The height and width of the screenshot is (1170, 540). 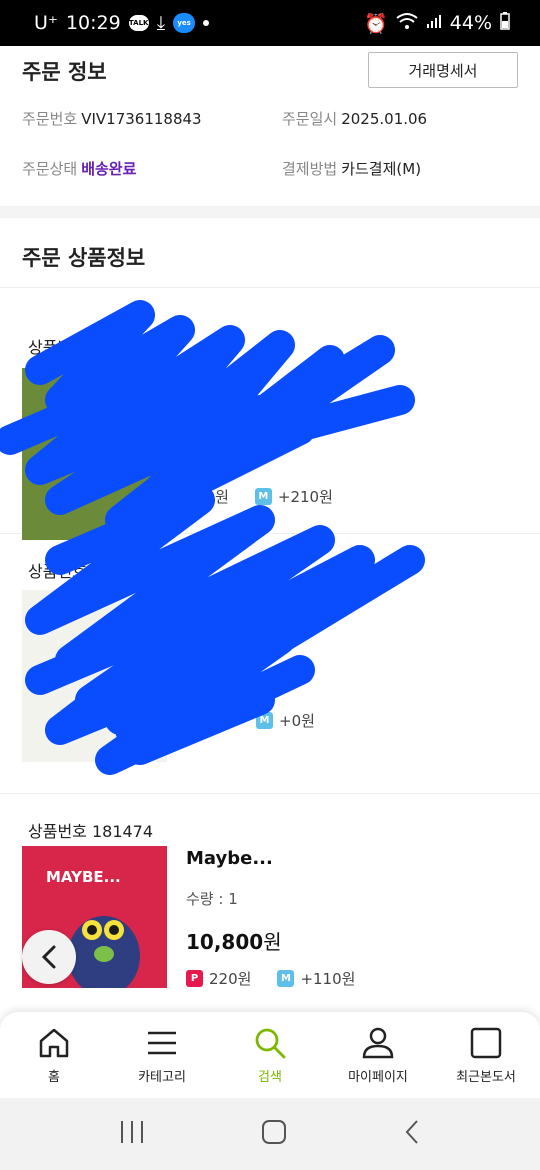 I want to click on nav-mypage: 마이페이지, so click(x=378, y=1055).